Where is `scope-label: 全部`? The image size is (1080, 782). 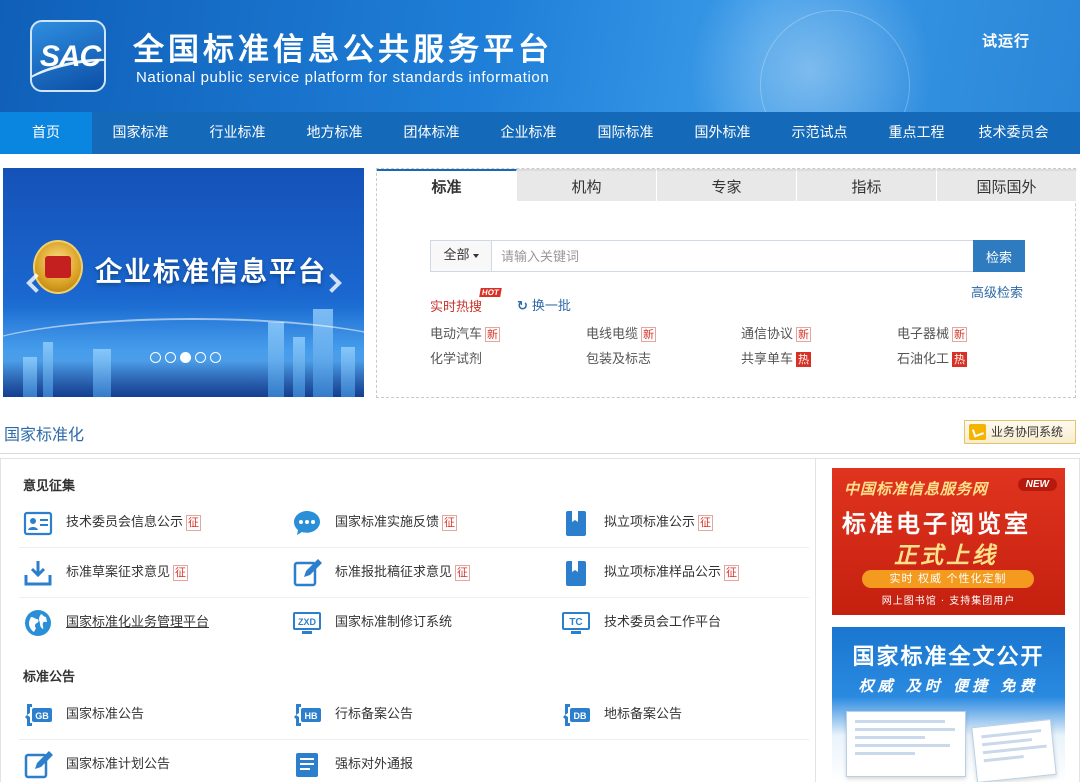
scope-label: 全部 is located at coordinates (456, 255).